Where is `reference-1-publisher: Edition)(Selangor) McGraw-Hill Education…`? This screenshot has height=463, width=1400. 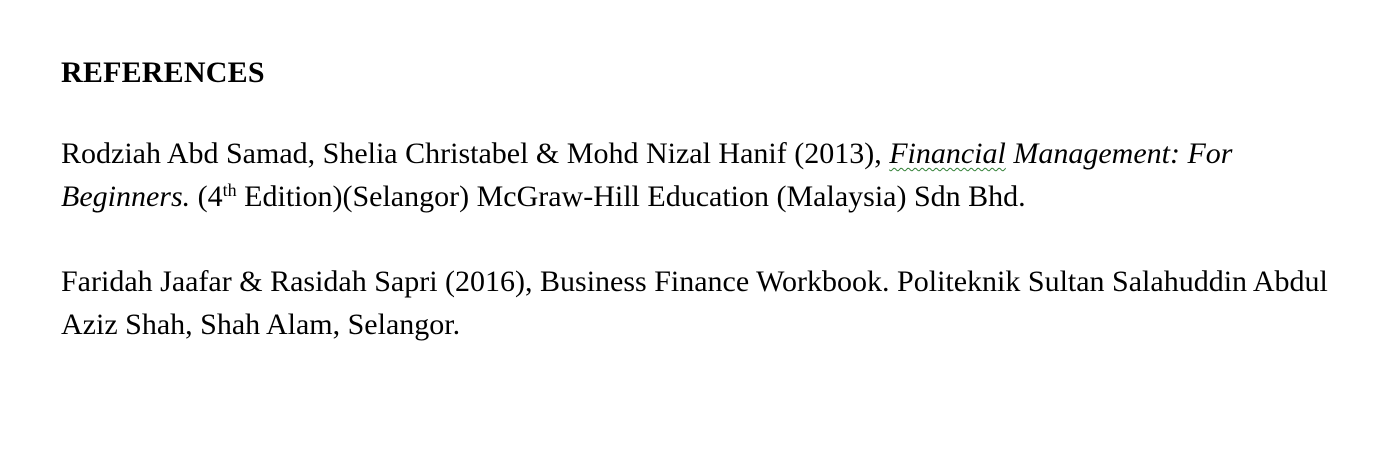
reference-1-publisher: Edition)(Selangor) McGraw-Hill Education… is located at coordinates (631, 196).